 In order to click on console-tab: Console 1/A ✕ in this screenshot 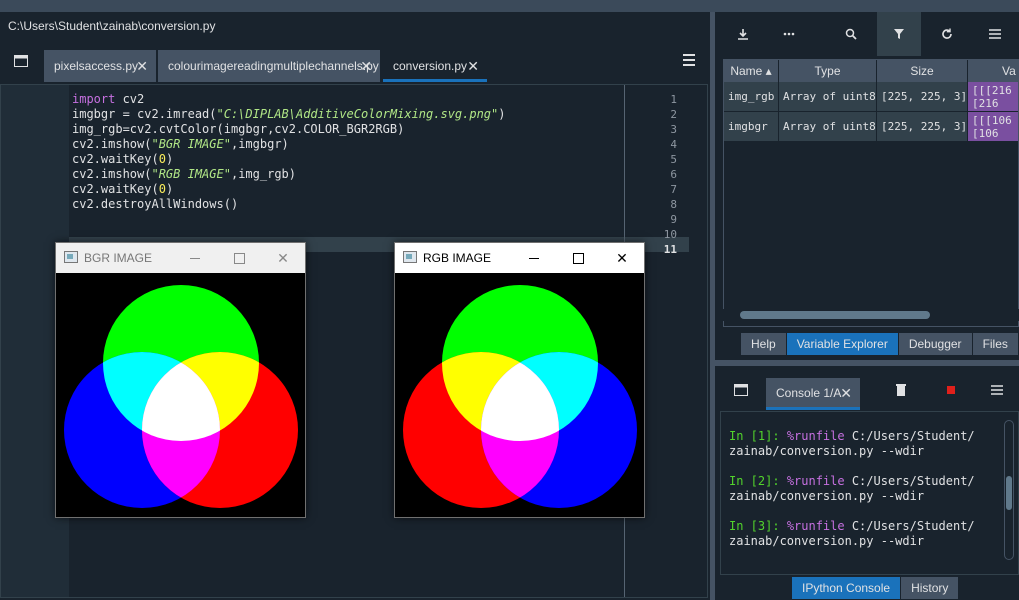, I will do `click(813, 394)`.